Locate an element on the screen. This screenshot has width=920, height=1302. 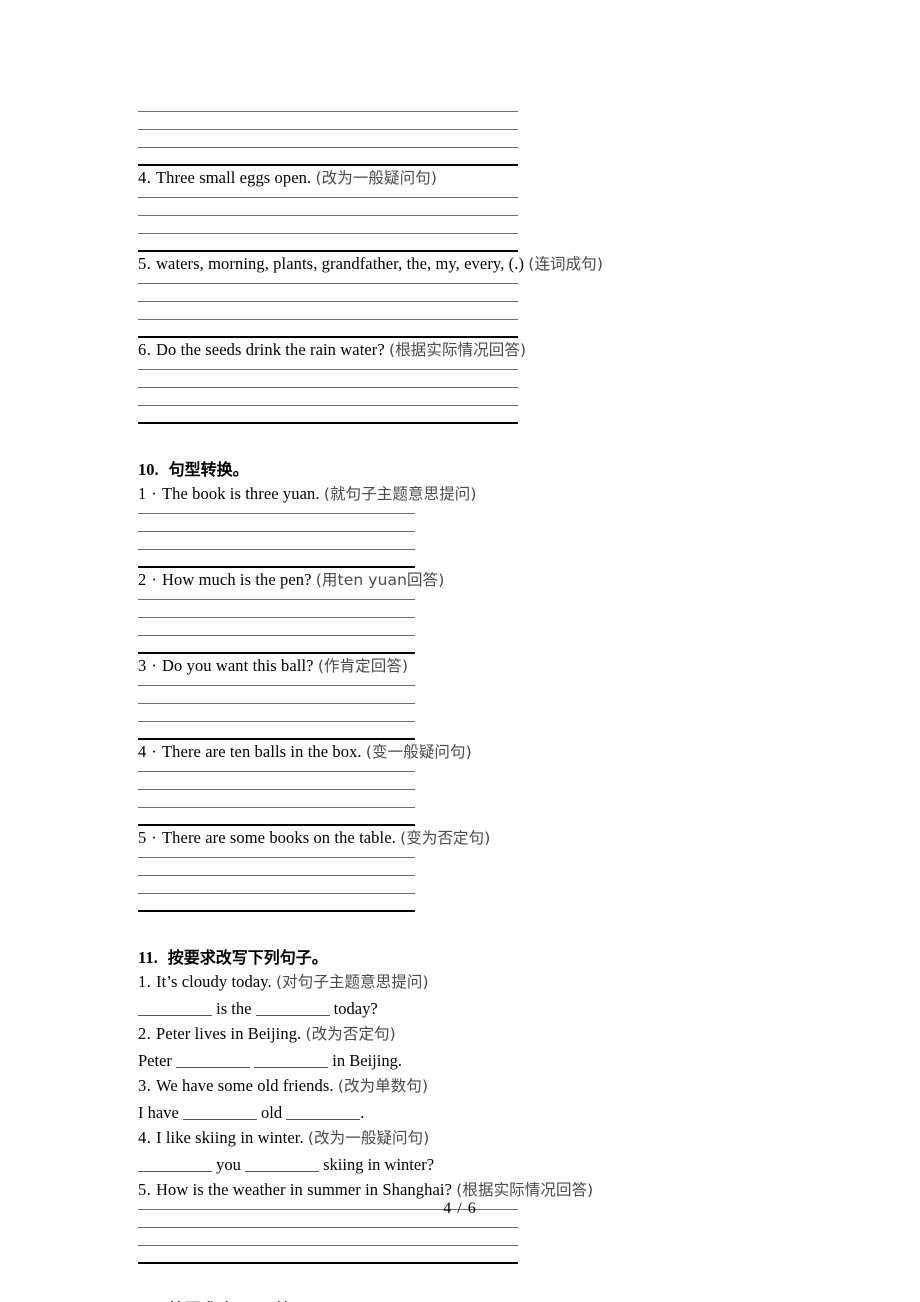
question-number: 4 · is located at coordinates (150, 751).